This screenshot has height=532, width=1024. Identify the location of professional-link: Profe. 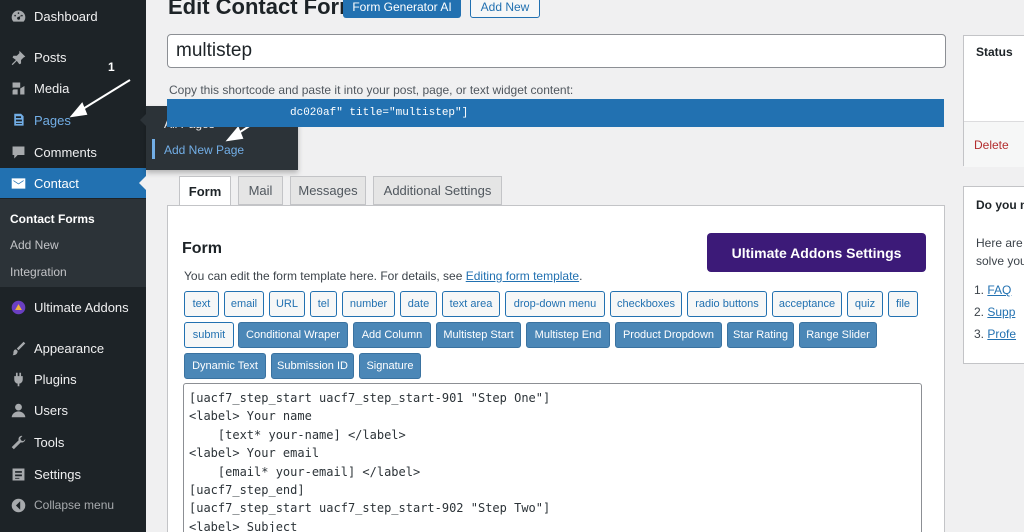
(1001, 334).